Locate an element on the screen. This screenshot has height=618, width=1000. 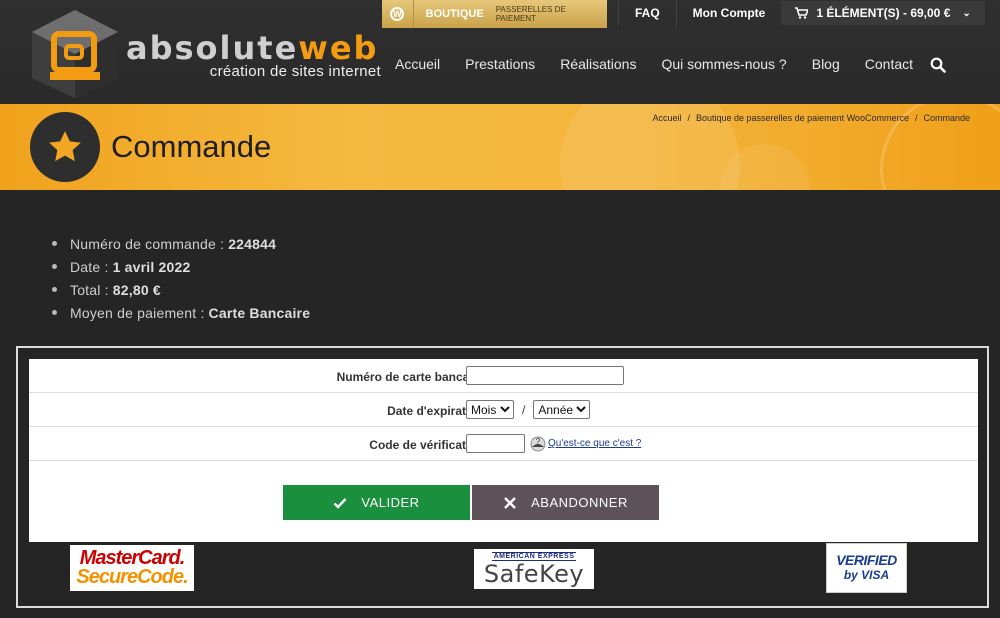
amex-safekey-logo: AMERICAN EXPRESS SafeKey is located at coordinates (534, 569).